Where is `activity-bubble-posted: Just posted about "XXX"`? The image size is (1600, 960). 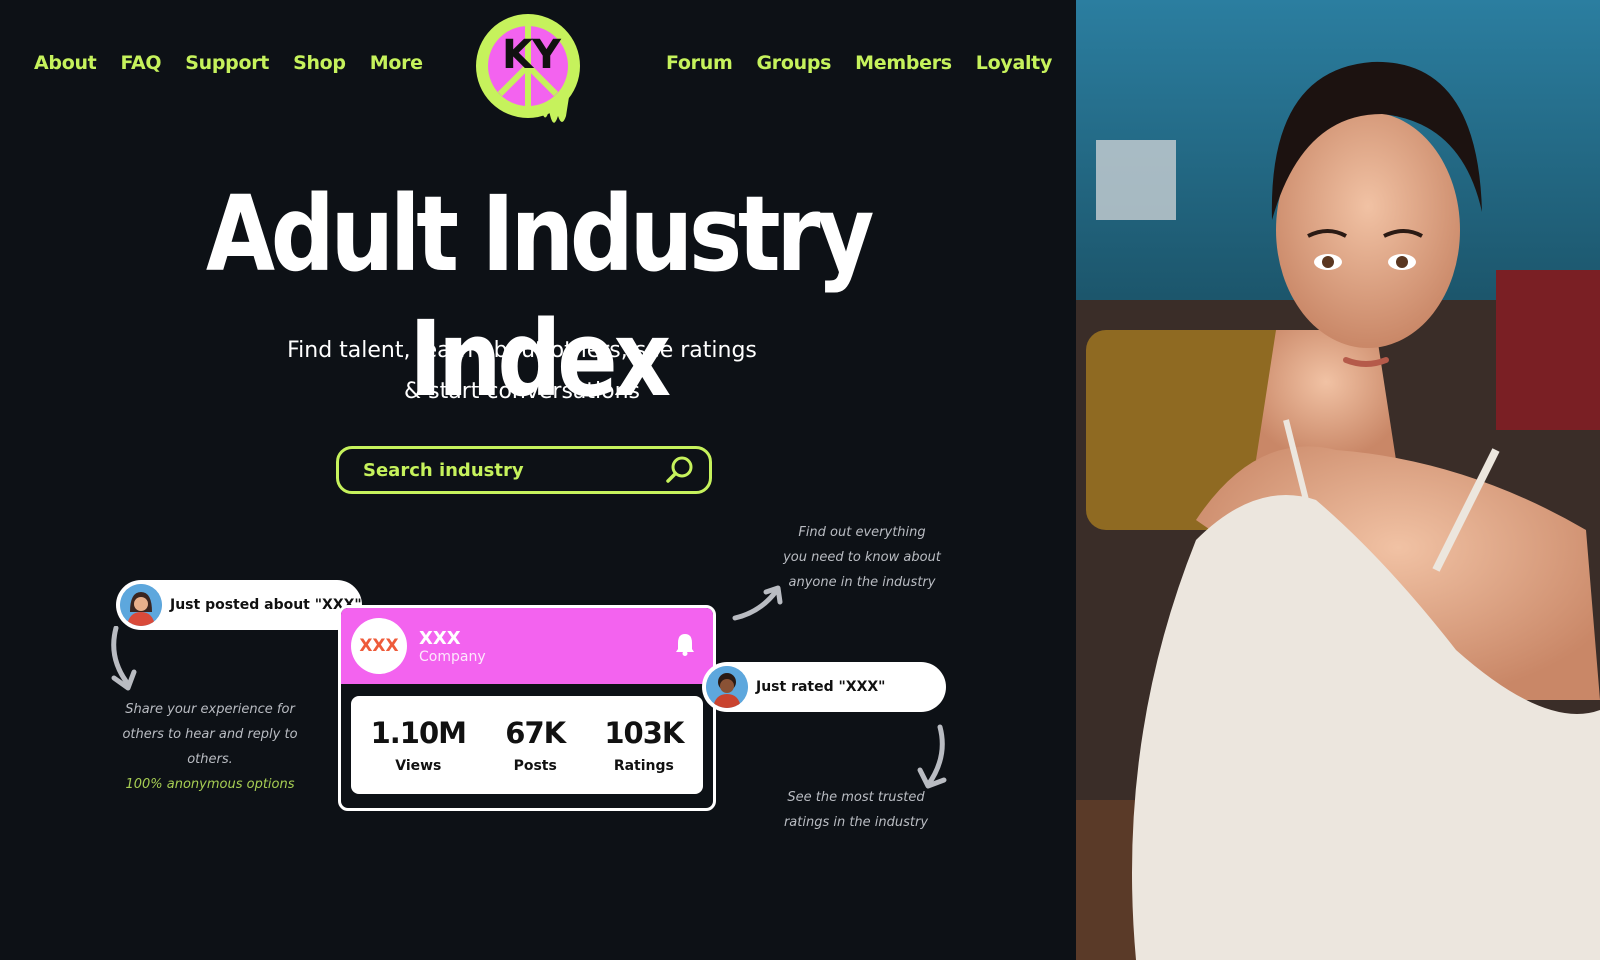 activity-bubble-posted: Just posted about "XXX" is located at coordinates (239, 605).